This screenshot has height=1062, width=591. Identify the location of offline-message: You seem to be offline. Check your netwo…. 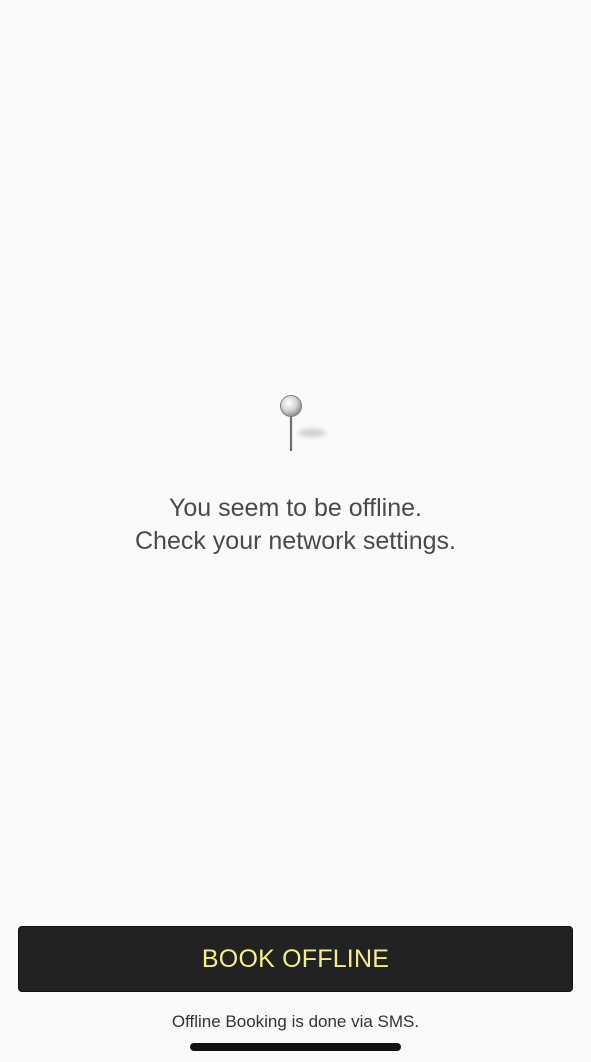
(295, 525).